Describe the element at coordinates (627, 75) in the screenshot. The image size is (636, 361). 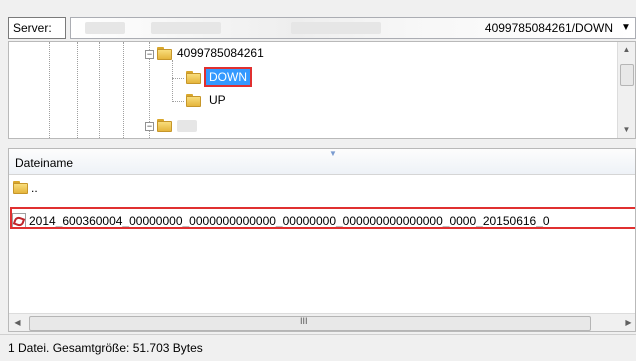
I see `scroll-thumb` at that location.